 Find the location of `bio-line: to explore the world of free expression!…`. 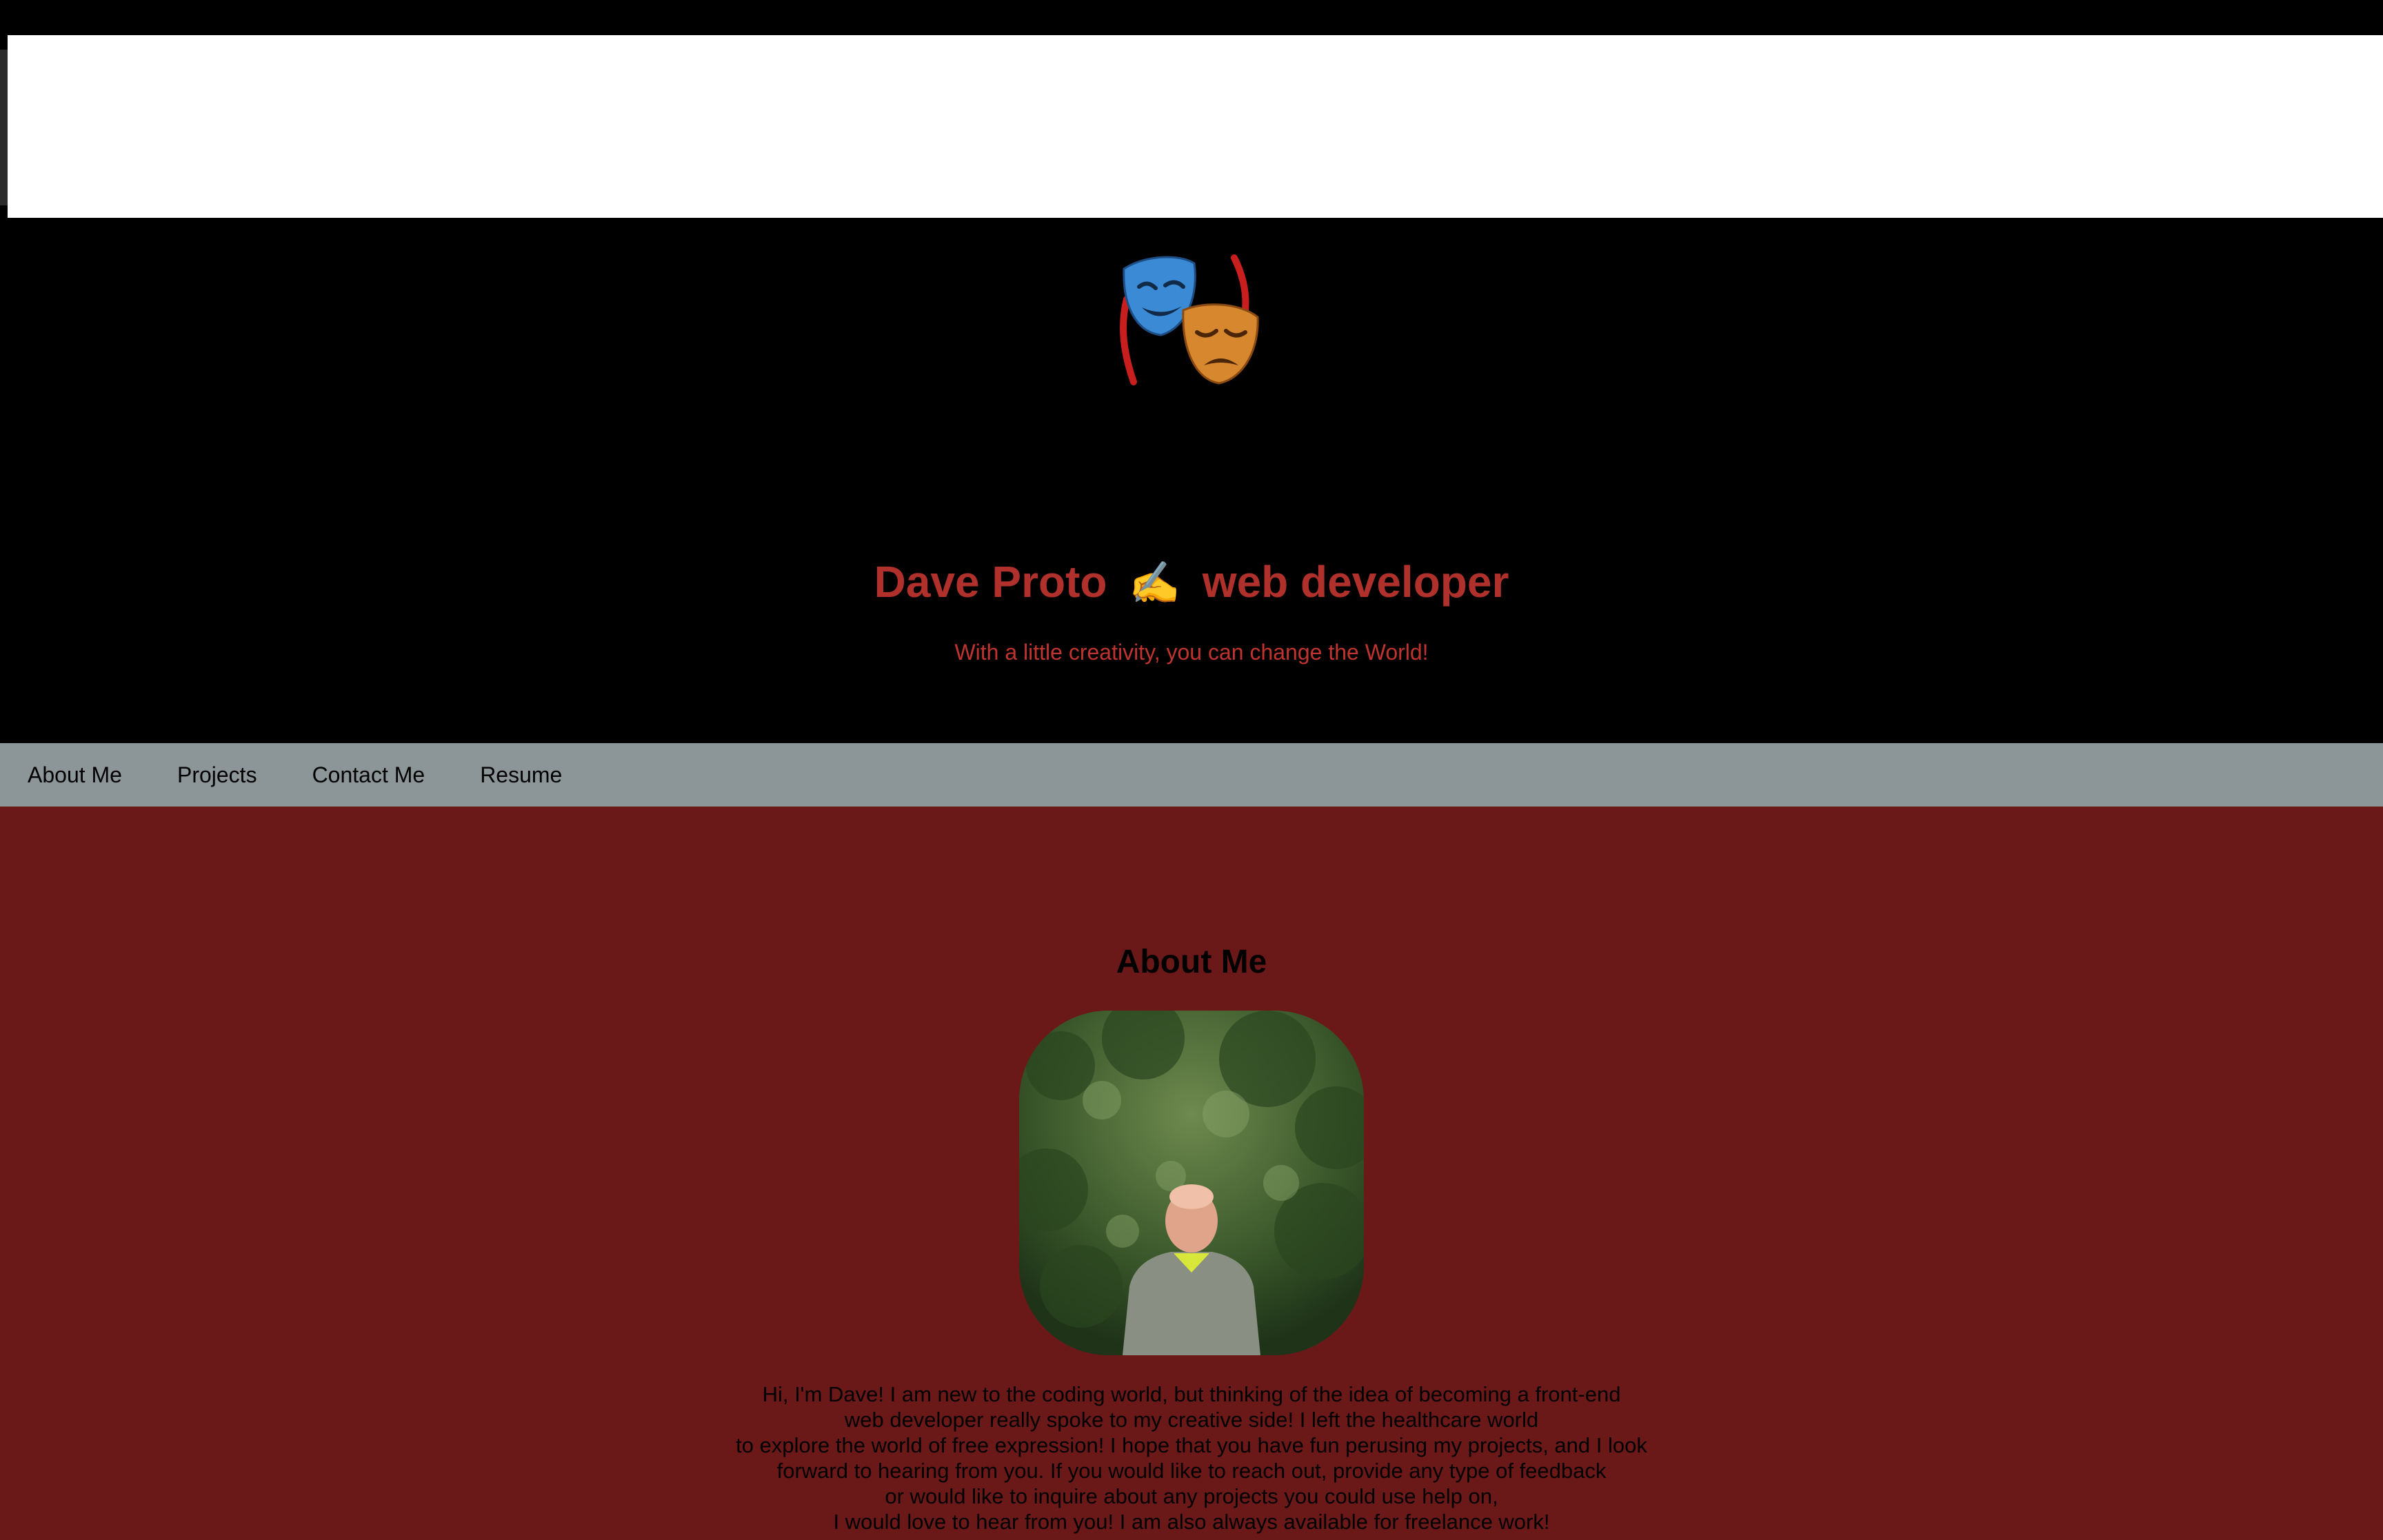

bio-line: to explore the world of free expression!… is located at coordinates (1191, 1445).